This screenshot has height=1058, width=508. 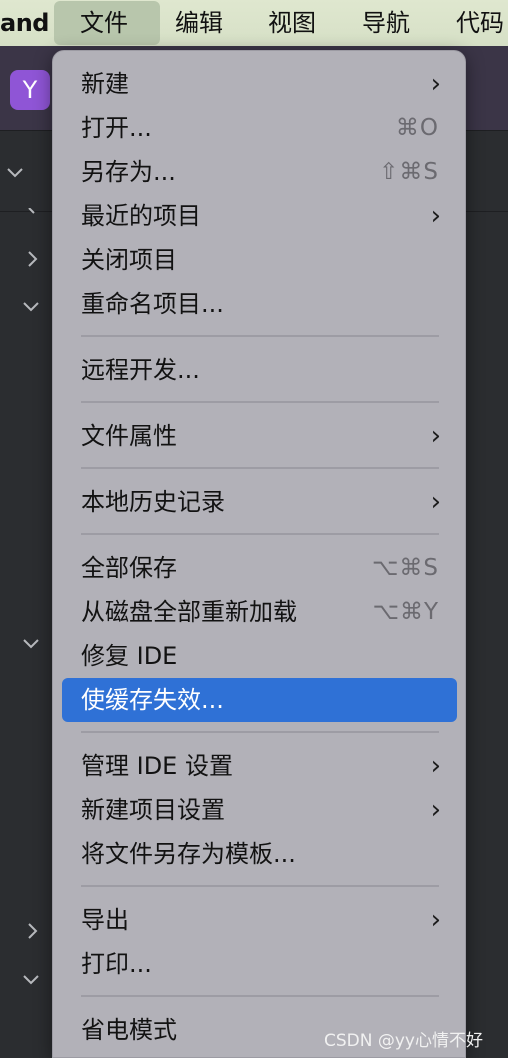 What do you see at coordinates (409, 172) in the screenshot?
I see `menu-item-shortcut: ⇧⌘S` at bounding box center [409, 172].